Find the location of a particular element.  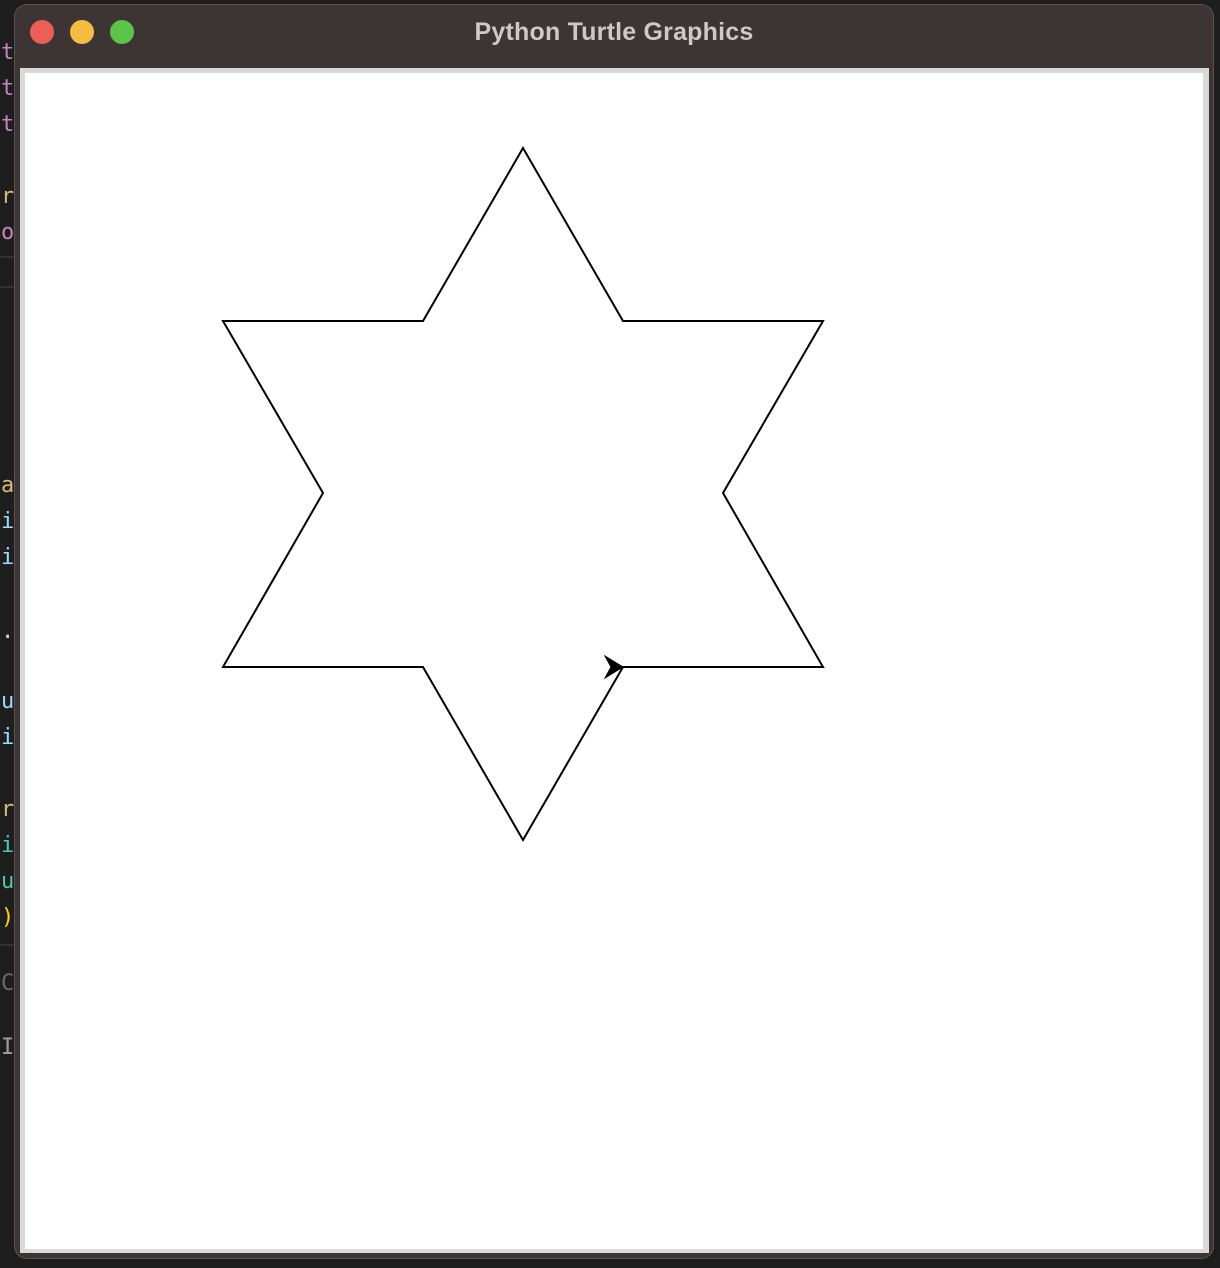

window-title: Python Turtle Graphics is located at coordinates (614, 32).